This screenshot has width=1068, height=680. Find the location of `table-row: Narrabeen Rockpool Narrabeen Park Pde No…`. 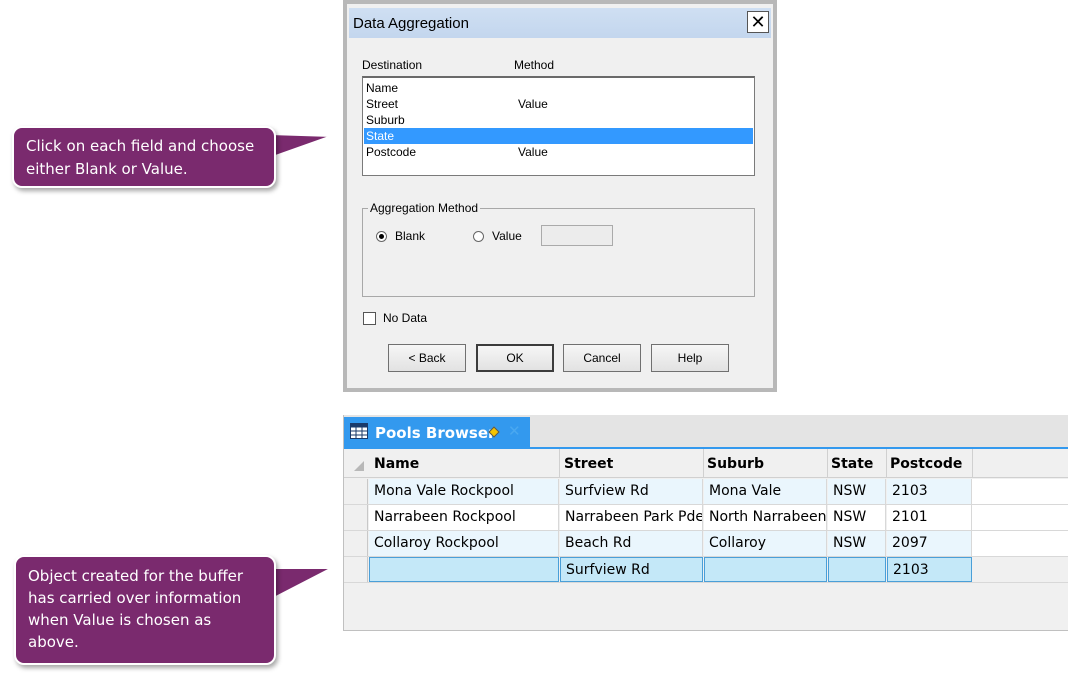

table-row: Narrabeen Rockpool Narrabeen Park Pde No… is located at coordinates (706, 518).